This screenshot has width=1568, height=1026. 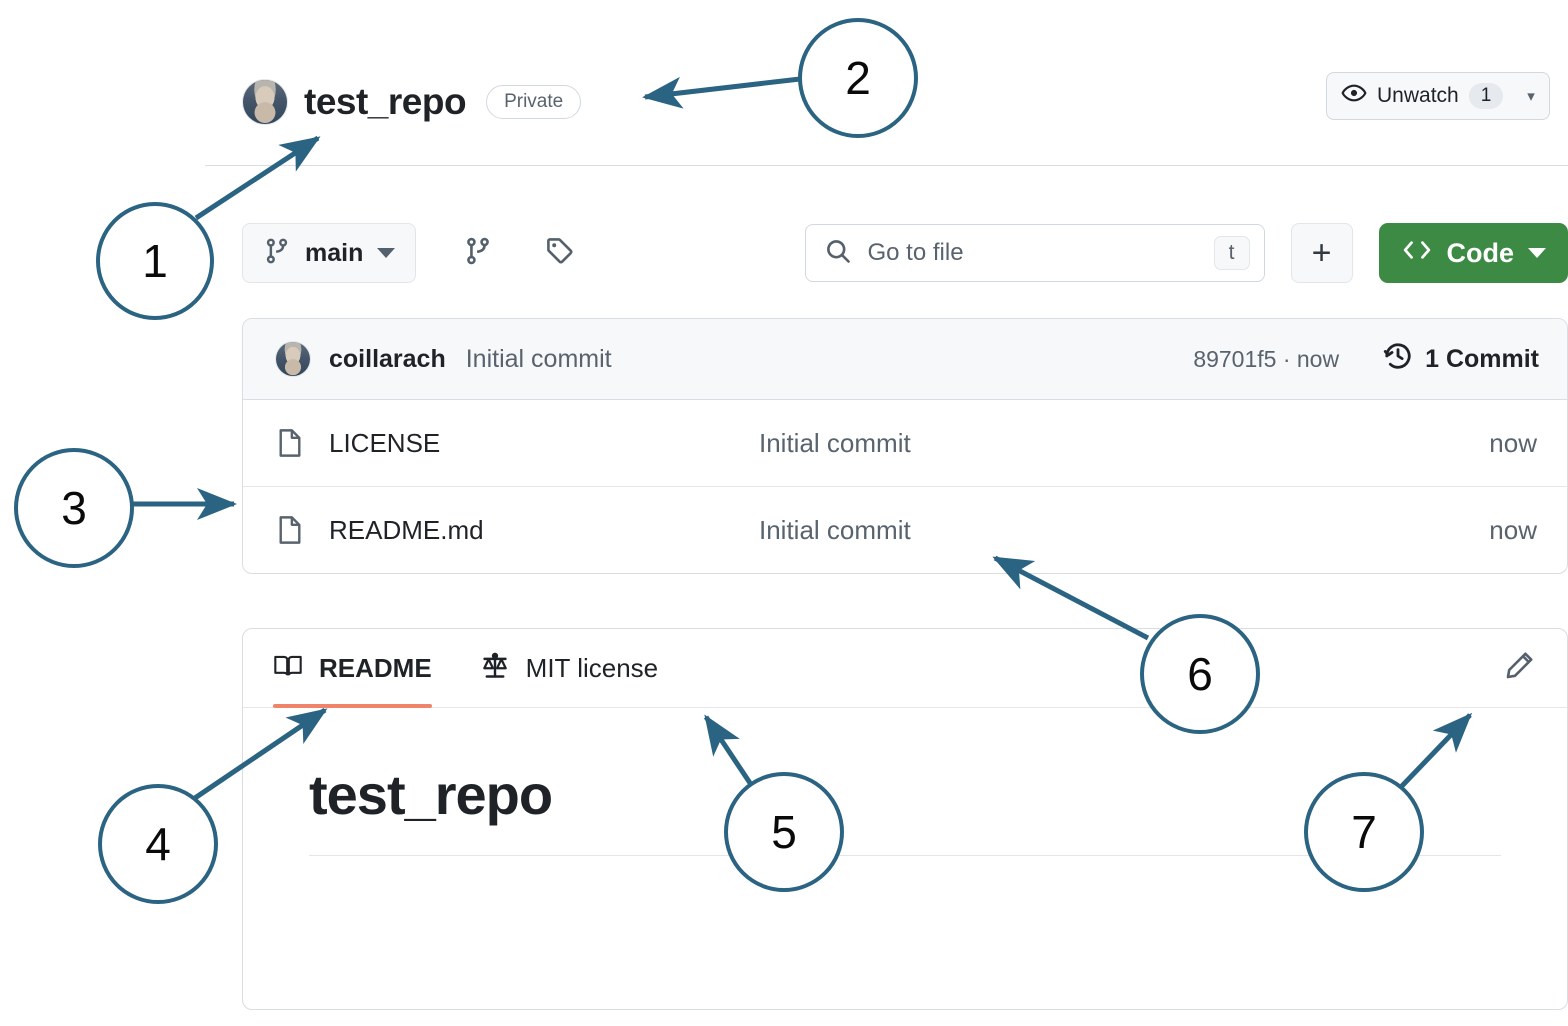 What do you see at coordinates (905, 855) in the screenshot?
I see `readme-heading-rule` at bounding box center [905, 855].